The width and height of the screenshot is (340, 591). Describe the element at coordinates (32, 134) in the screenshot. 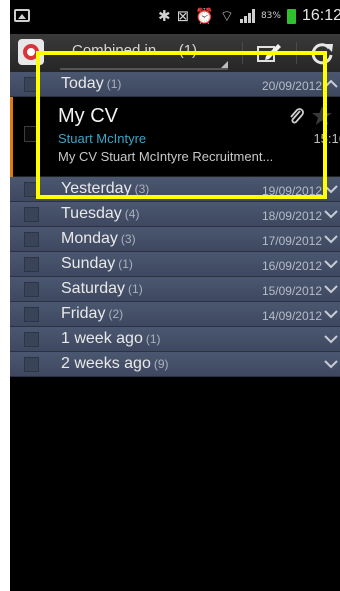

I see `email-checkbox` at that location.